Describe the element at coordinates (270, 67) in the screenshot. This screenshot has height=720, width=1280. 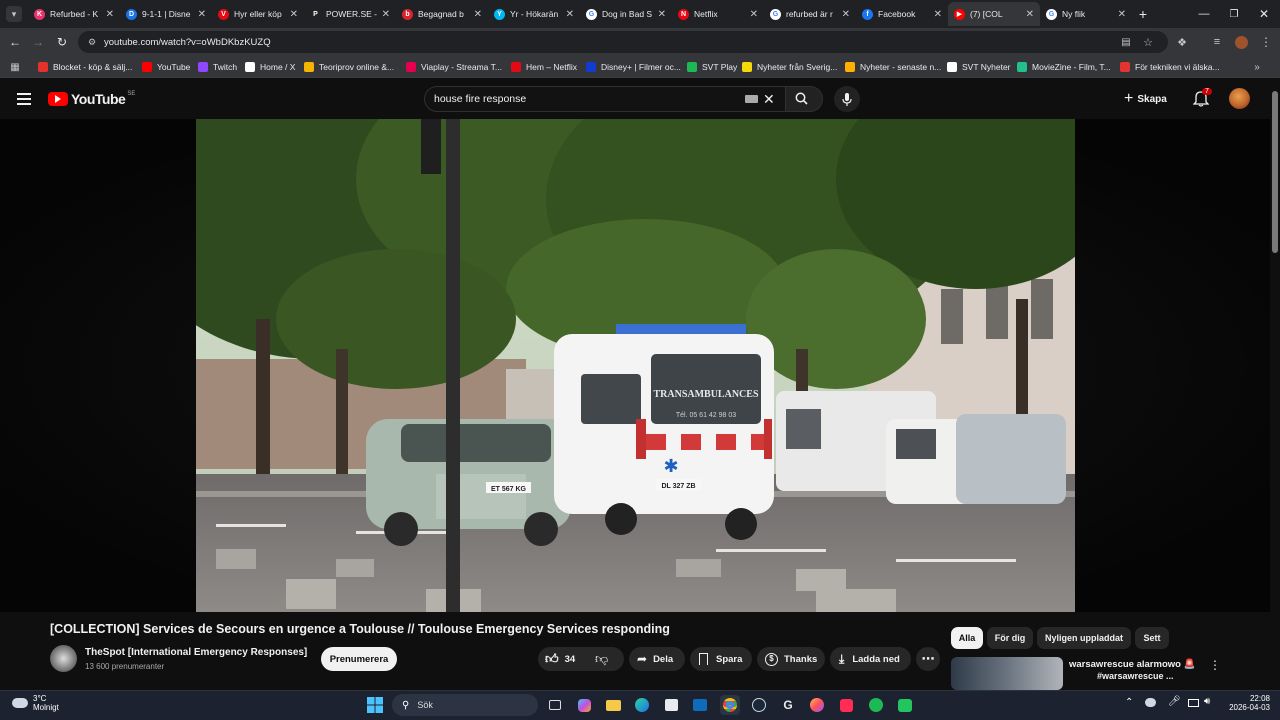
I see `bookmark-item: Home / X` at that location.